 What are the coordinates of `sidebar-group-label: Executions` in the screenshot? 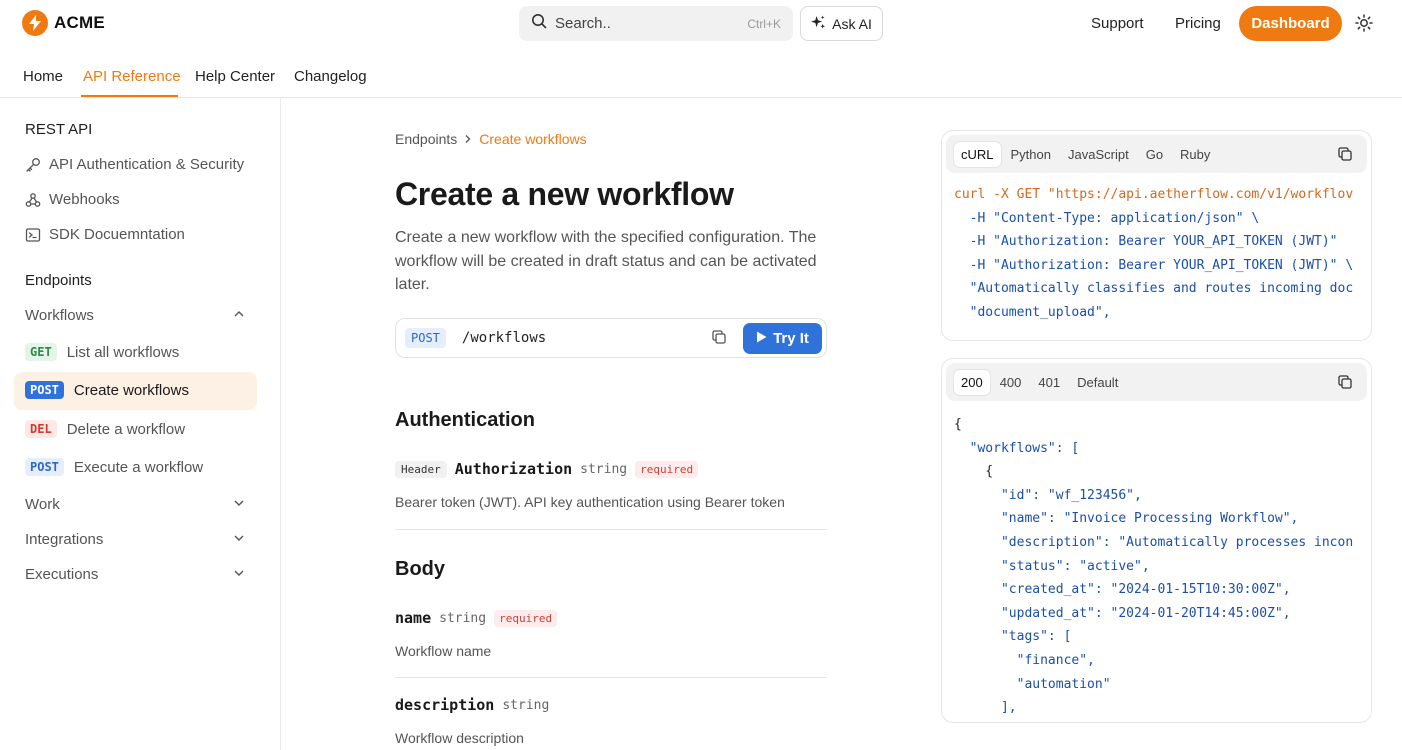 It's located at (62, 574).